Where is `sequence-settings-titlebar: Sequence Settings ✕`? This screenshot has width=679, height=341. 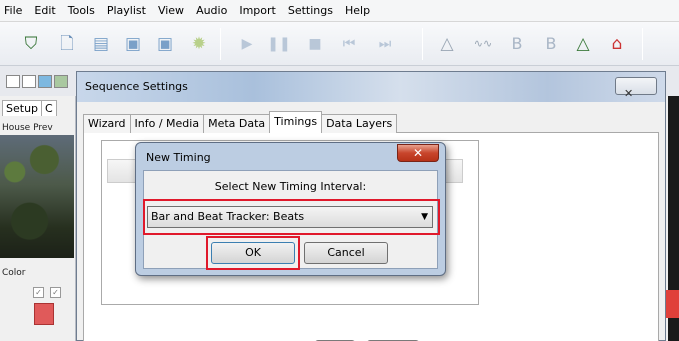
sequence-settings-titlebar: Sequence Settings ✕ is located at coordinates (371, 87).